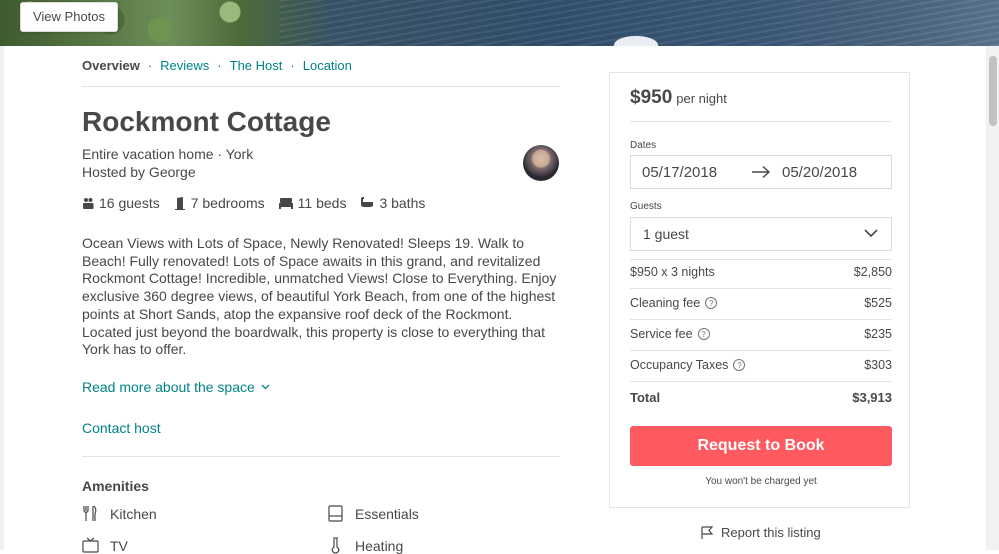 Image resolution: width=999 pixels, height=554 pixels. I want to click on line-label: Occupancy Taxes, so click(679, 365).